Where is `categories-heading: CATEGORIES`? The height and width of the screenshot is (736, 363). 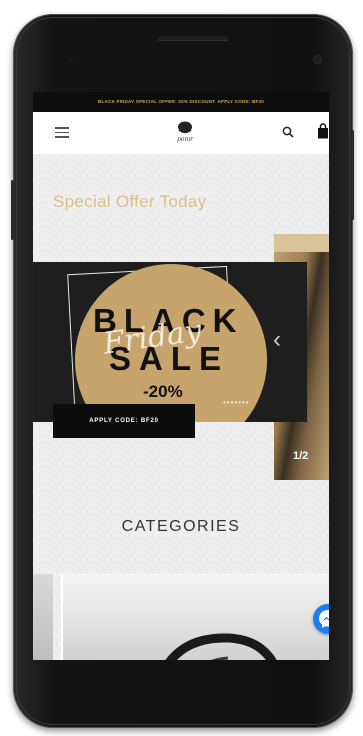 categories-heading: CATEGORIES is located at coordinates (181, 526).